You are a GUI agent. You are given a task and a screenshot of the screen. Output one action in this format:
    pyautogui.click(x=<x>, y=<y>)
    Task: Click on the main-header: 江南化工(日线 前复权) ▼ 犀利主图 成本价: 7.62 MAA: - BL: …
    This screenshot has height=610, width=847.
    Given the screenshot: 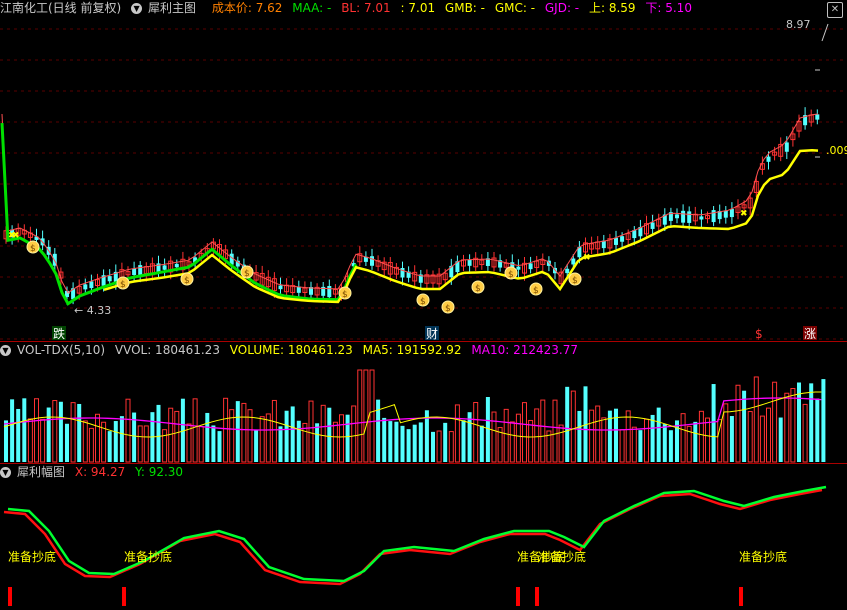 What is the action you would take?
    pyautogui.click(x=349, y=8)
    